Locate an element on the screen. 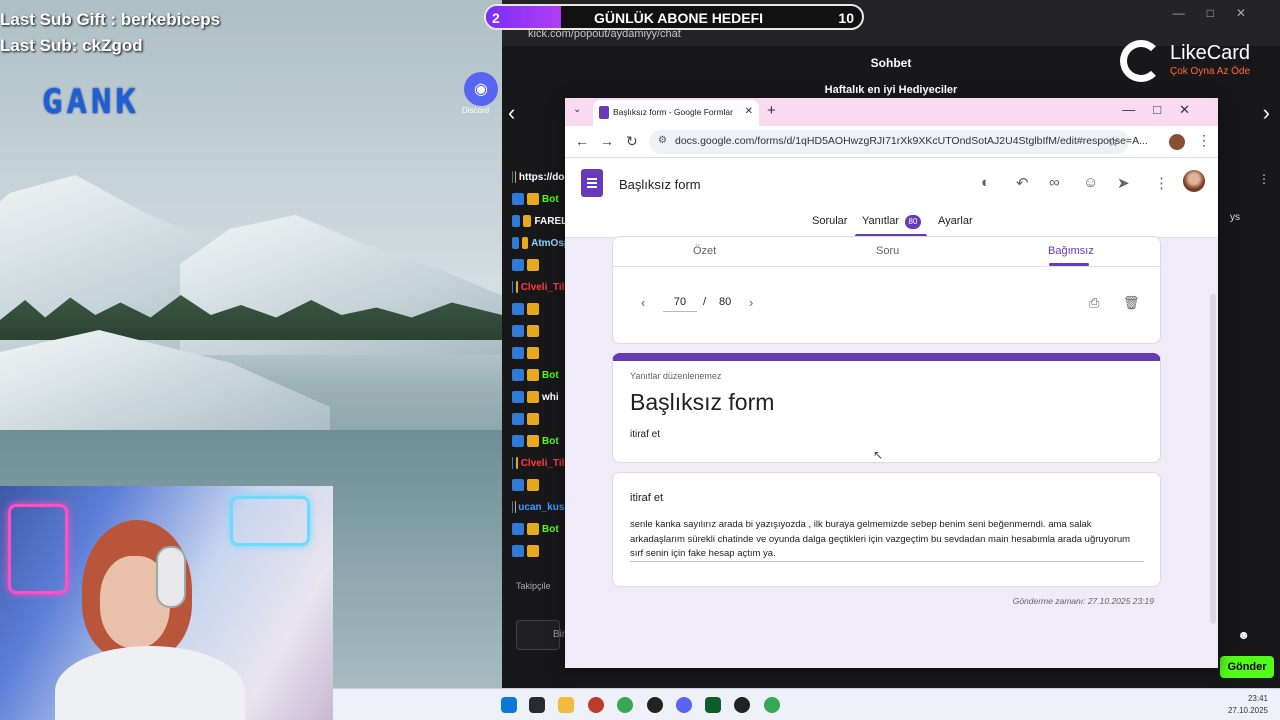 The width and height of the screenshot is (1280, 720). active-subtab-indicator is located at coordinates (1069, 264).